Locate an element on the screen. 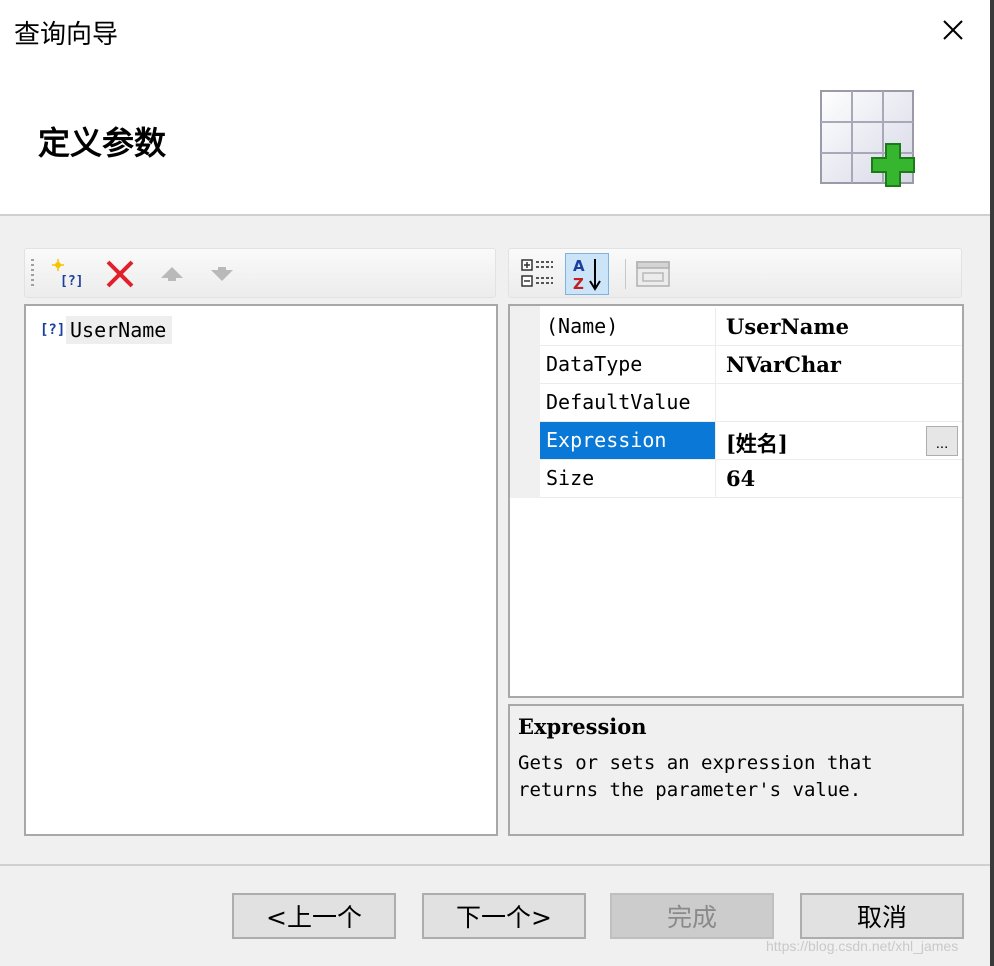  arrow-down-icon is located at coordinates (222, 274).